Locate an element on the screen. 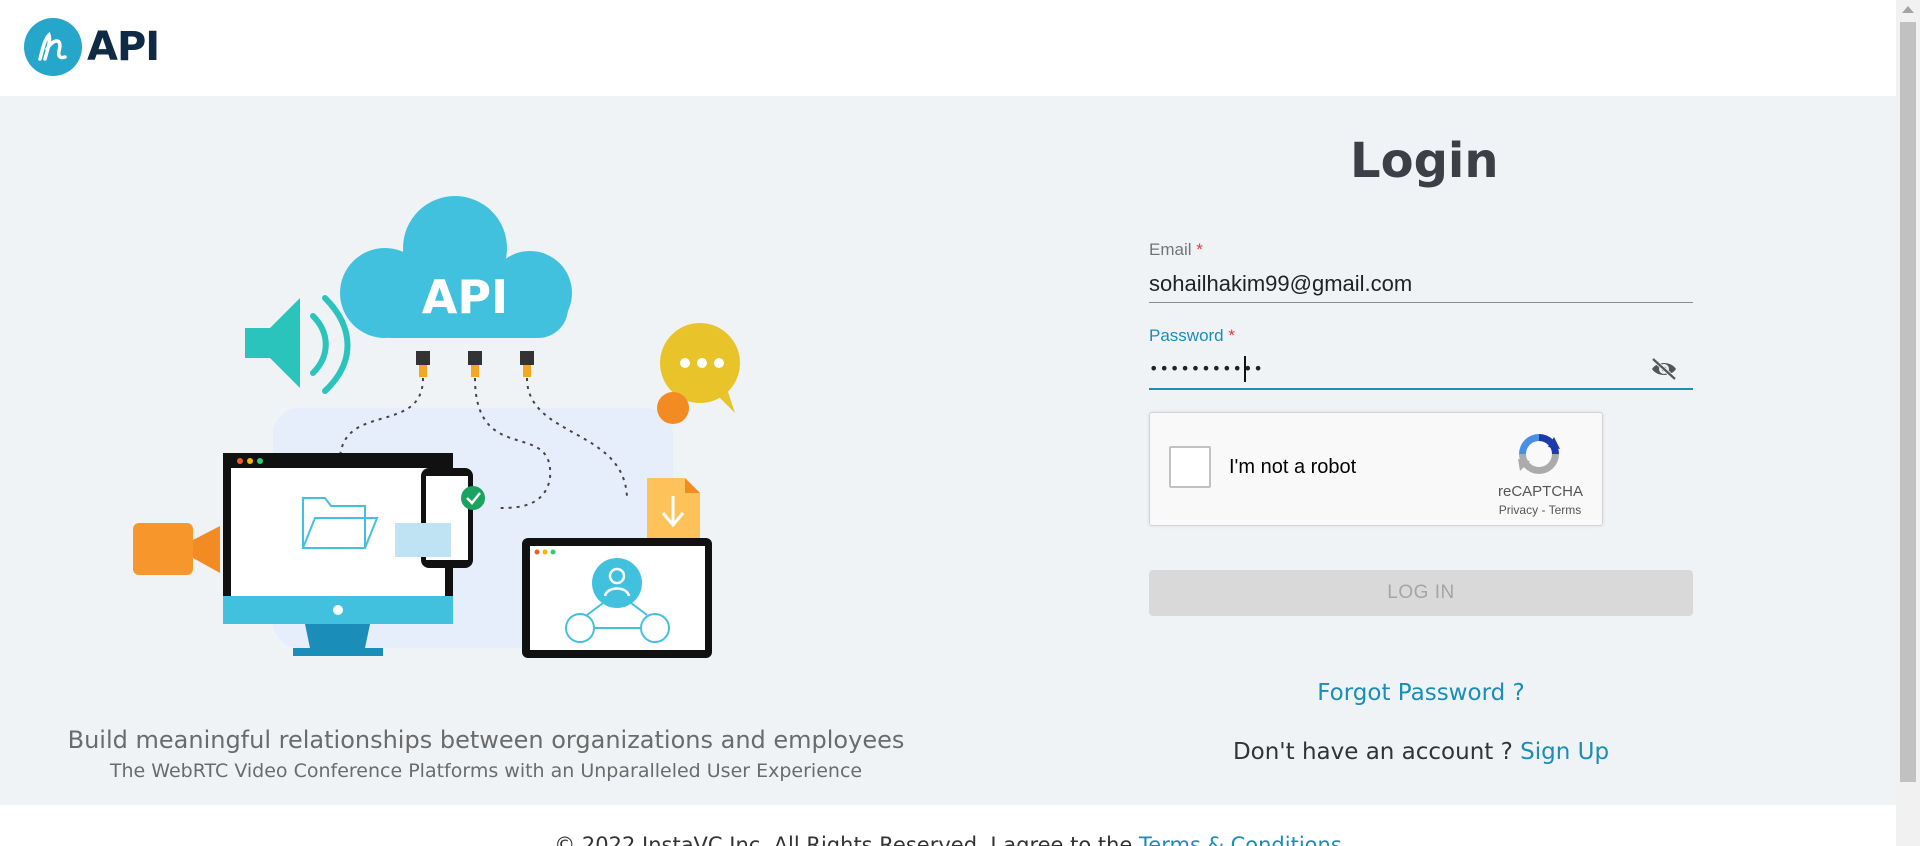 This screenshot has width=1920, height=846. check-icon is located at coordinates (473, 498).